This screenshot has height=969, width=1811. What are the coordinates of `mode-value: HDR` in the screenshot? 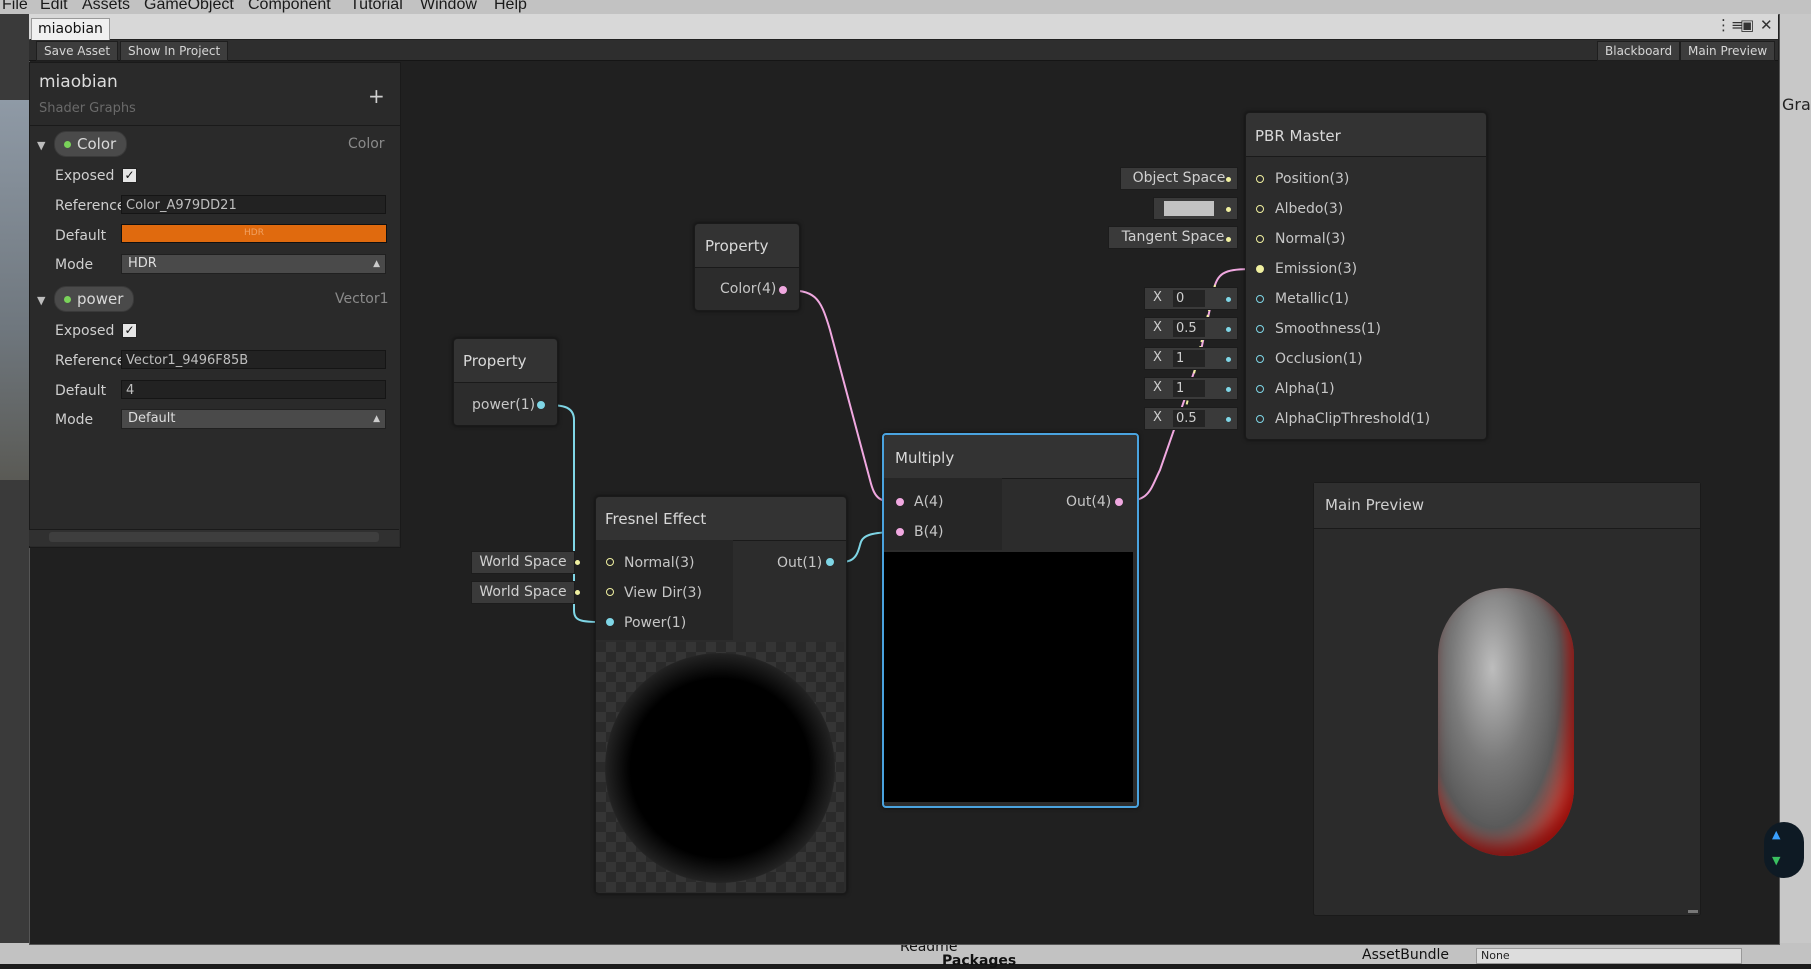 It's located at (142, 263).